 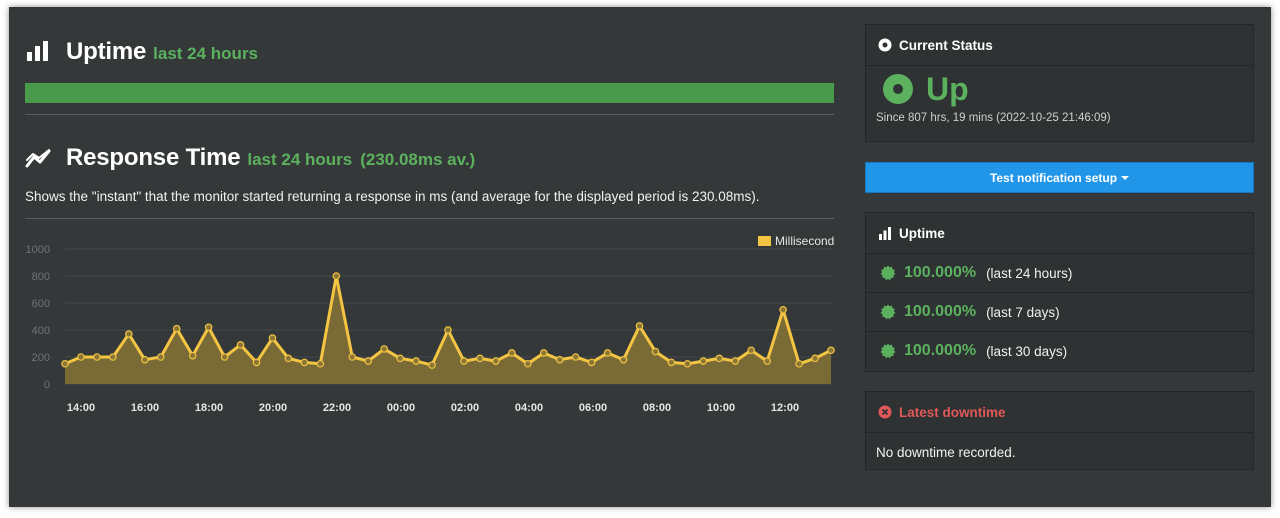 I want to click on x-tick-label: 10:00, so click(x=721, y=408).